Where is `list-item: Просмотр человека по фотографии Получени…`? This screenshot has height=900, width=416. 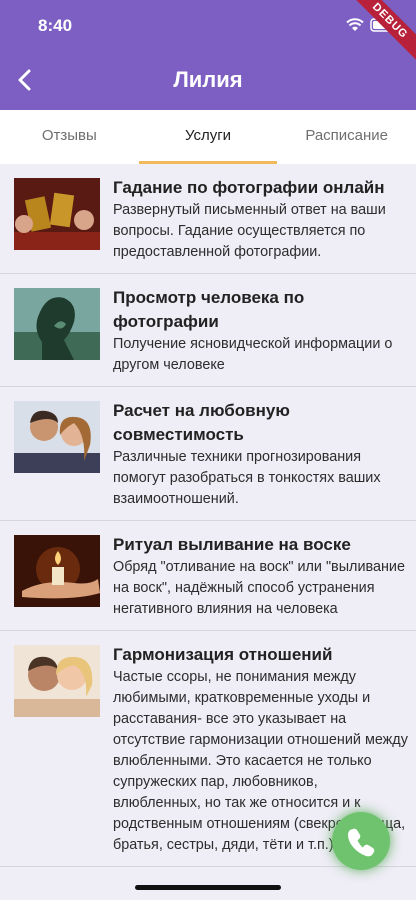
list-item: Просмотр человека по фотографии Получени… is located at coordinates (208, 330).